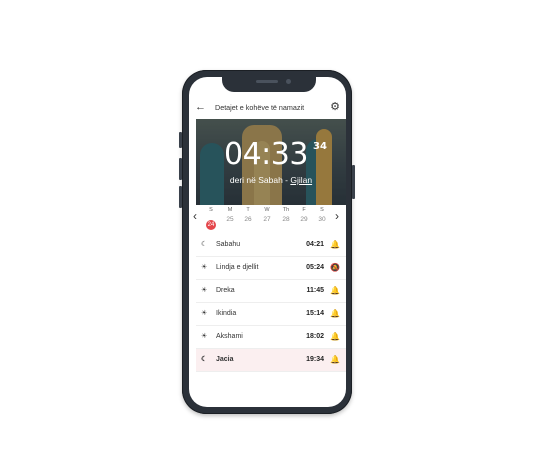 This screenshot has height=466, width=535. Describe the element at coordinates (225, 359) in the screenshot. I see `prayer-name: Jacia` at that location.